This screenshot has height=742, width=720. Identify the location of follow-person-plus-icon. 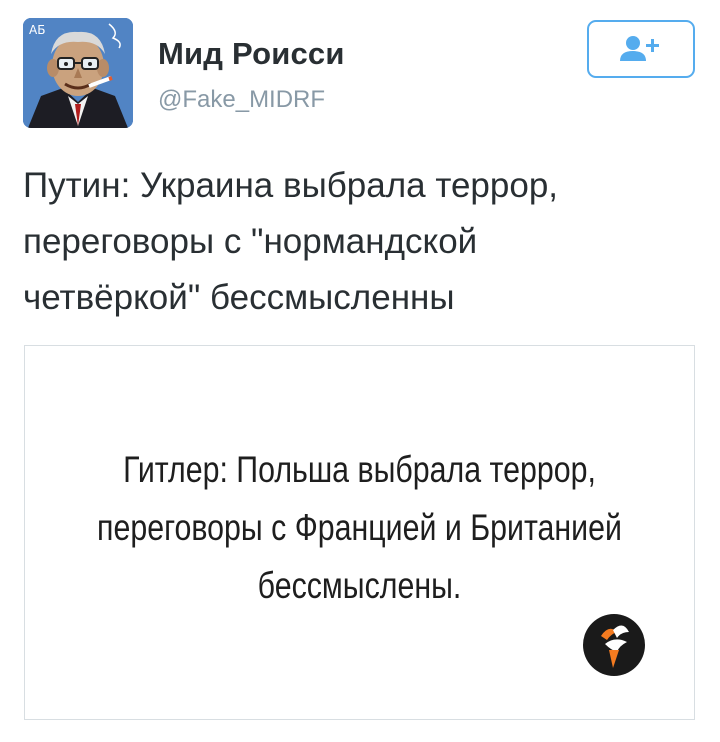
(639, 48).